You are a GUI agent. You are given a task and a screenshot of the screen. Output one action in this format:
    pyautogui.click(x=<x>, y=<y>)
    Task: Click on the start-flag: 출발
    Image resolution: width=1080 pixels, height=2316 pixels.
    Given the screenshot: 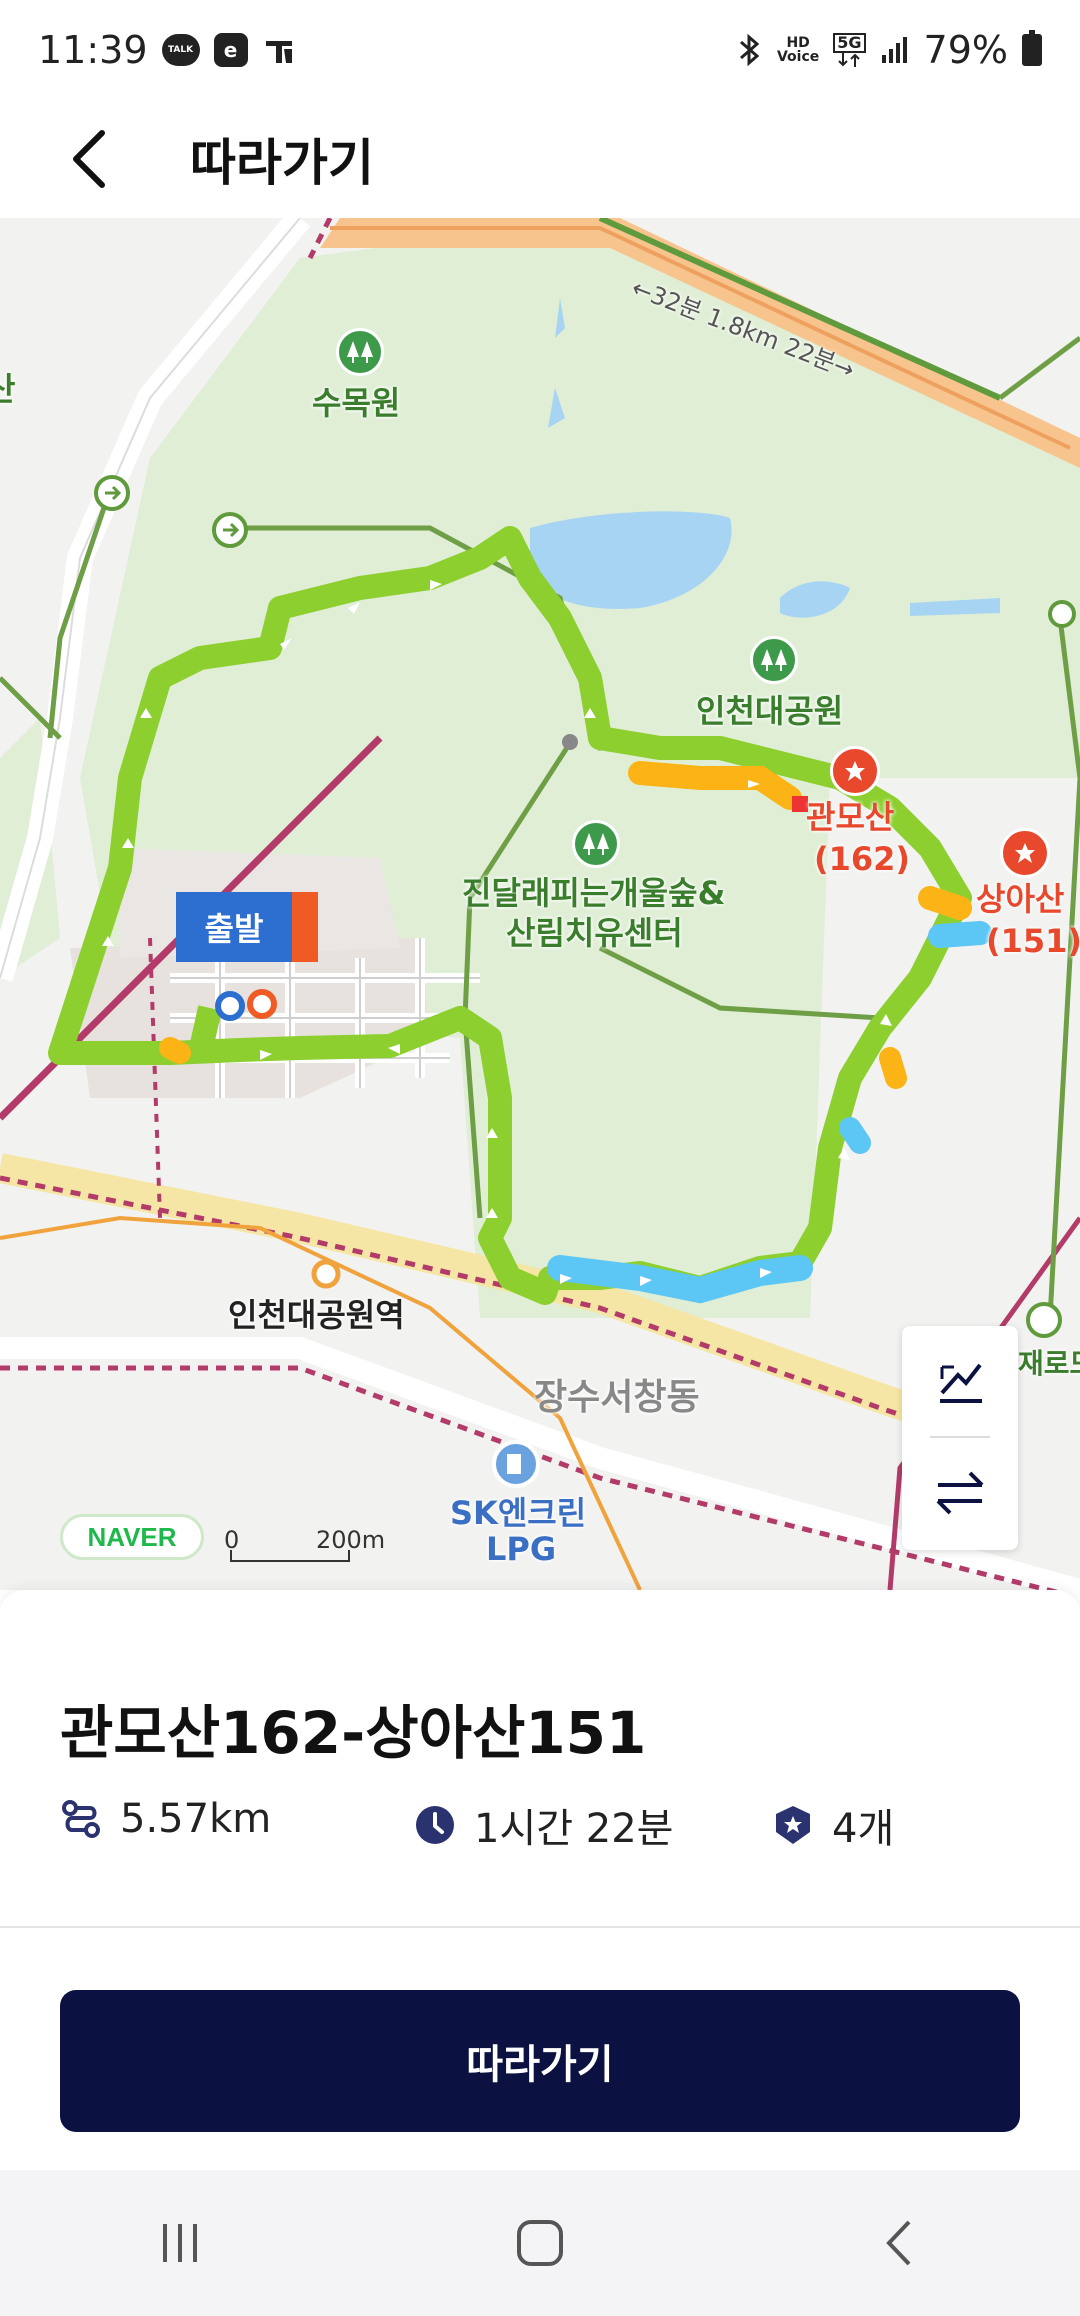 What is the action you would take?
    pyautogui.click(x=234, y=927)
    